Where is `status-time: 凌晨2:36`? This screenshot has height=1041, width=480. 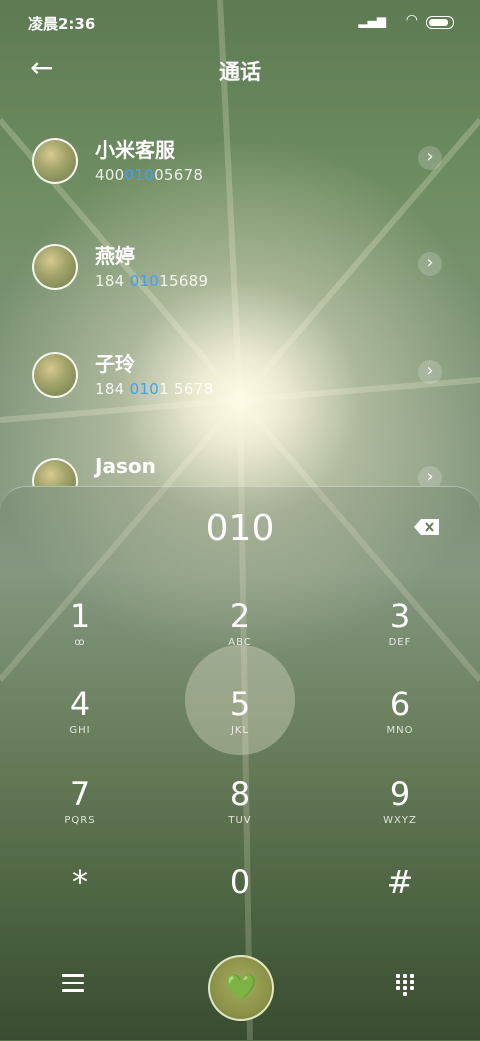
status-time: 凌晨2:36 is located at coordinates (62, 24).